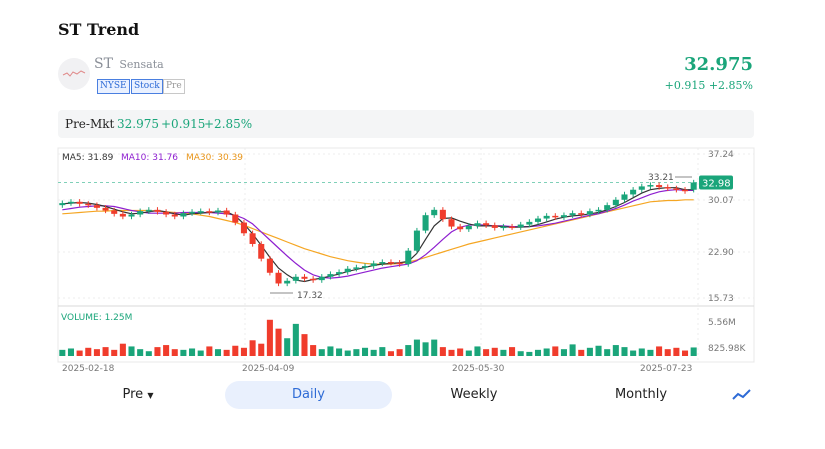  I want to click on x-tick-label: 2025-05-30, so click(478, 369).